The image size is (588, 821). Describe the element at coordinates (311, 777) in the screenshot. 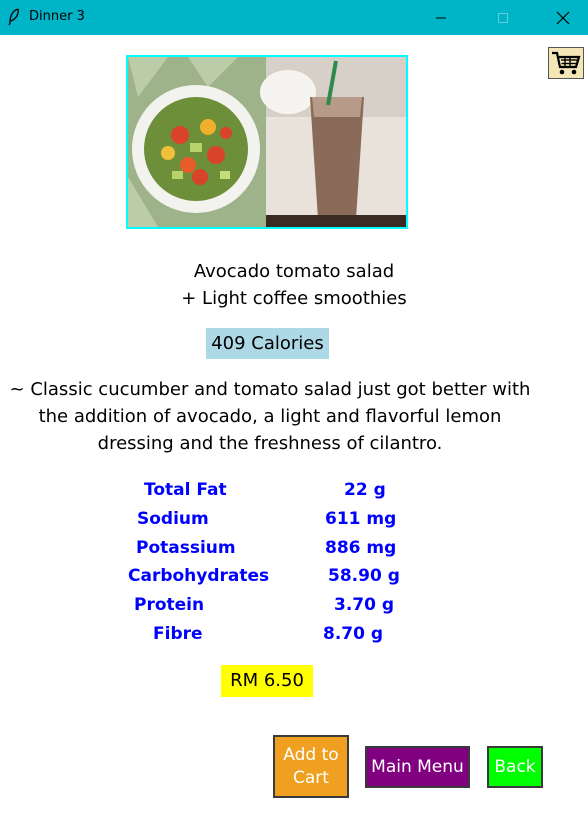

I see `add-to-cart-label-line2: Cart` at that location.